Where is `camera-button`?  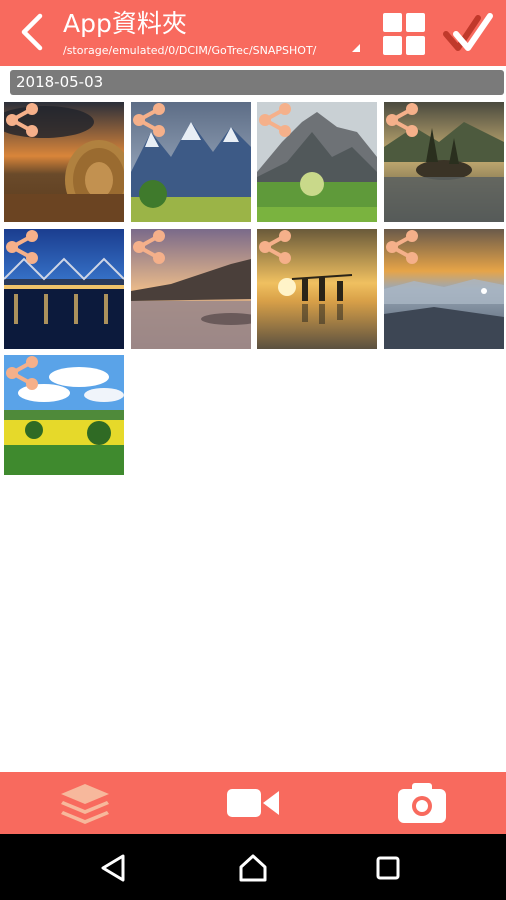
camera-button is located at coordinates (422, 803).